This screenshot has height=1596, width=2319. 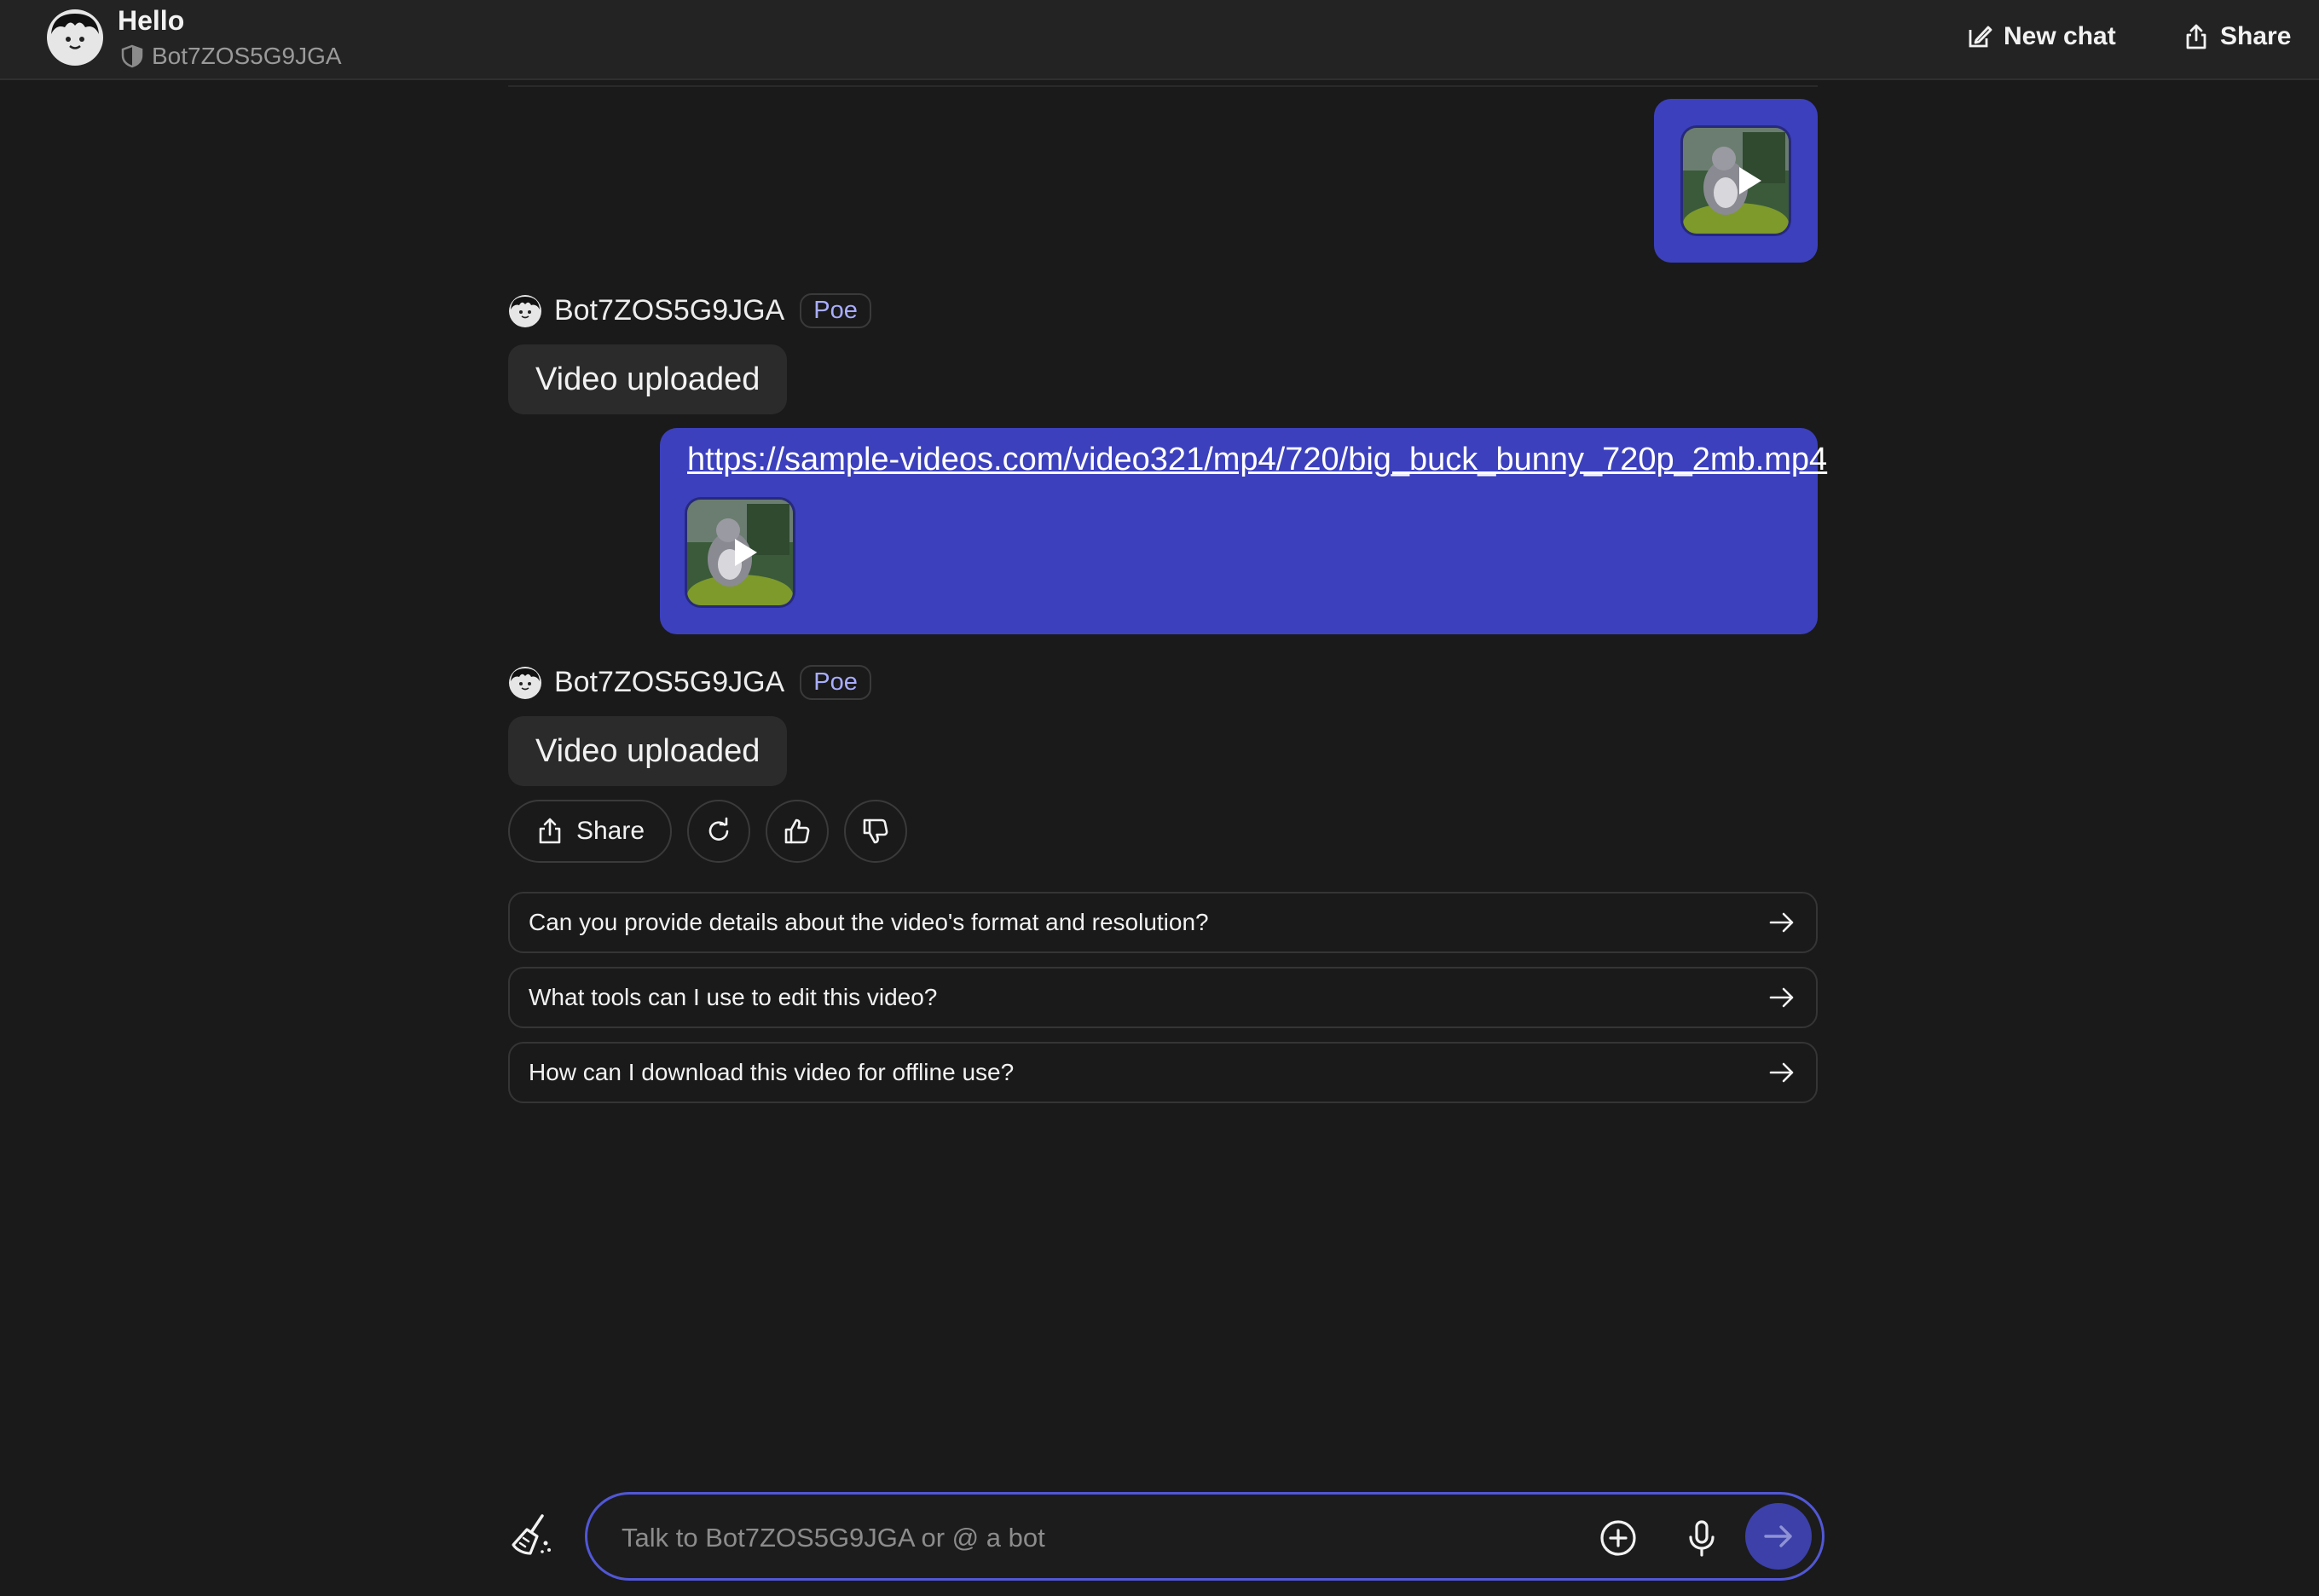 I want to click on user-video-message, so click(x=1736, y=181).